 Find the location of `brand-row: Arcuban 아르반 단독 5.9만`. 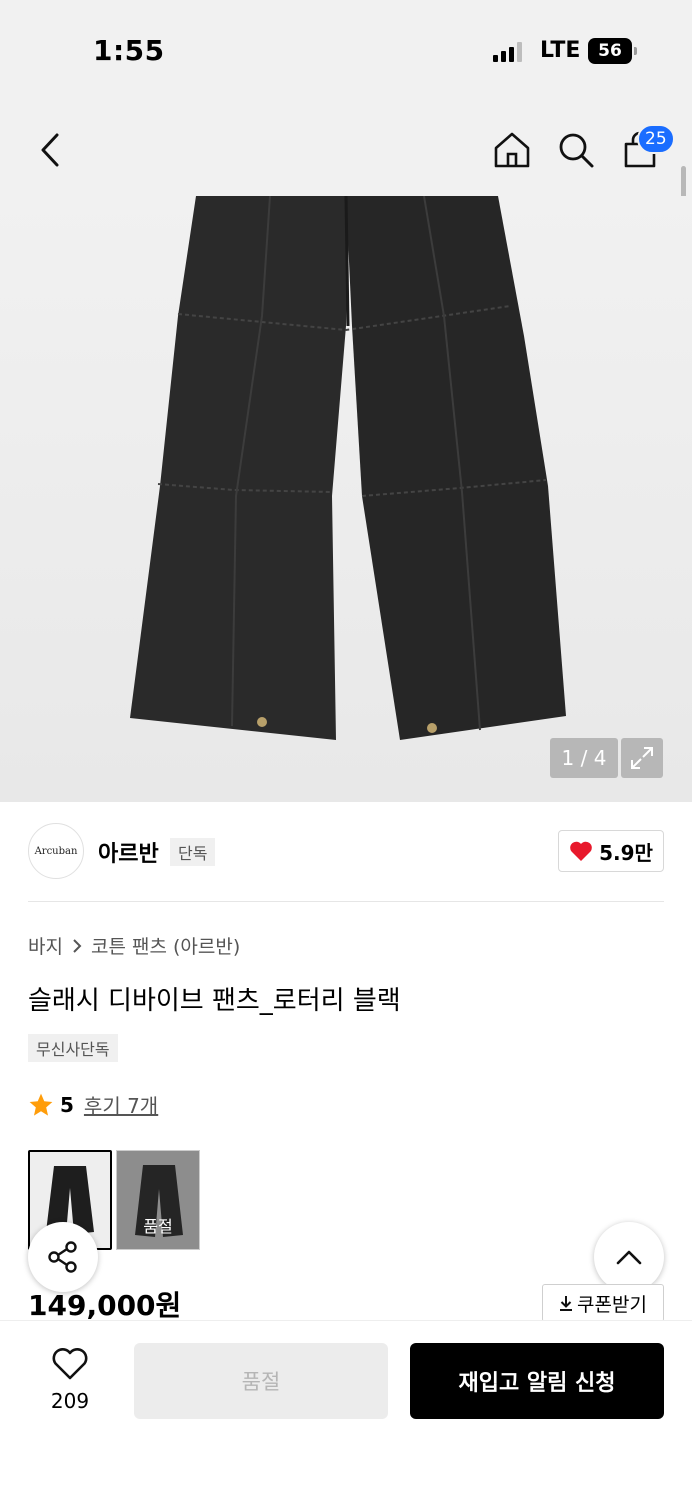

brand-row: Arcuban 아르반 단독 5.9만 is located at coordinates (346, 852).